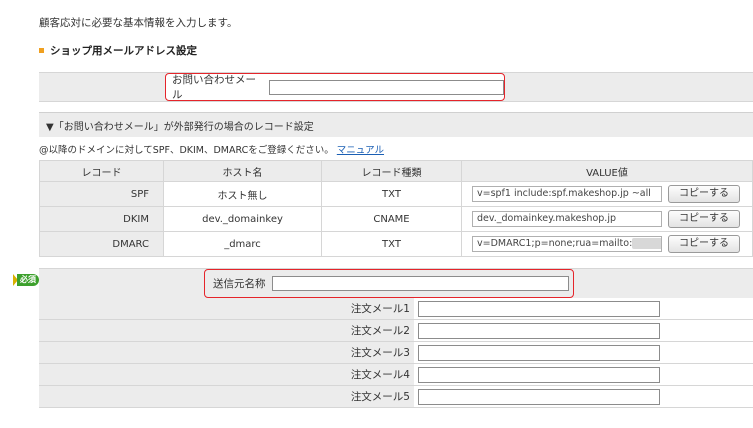 The height and width of the screenshot is (428, 753). Describe the element at coordinates (101, 244) in the screenshot. I see `record-name: DMARC` at that location.